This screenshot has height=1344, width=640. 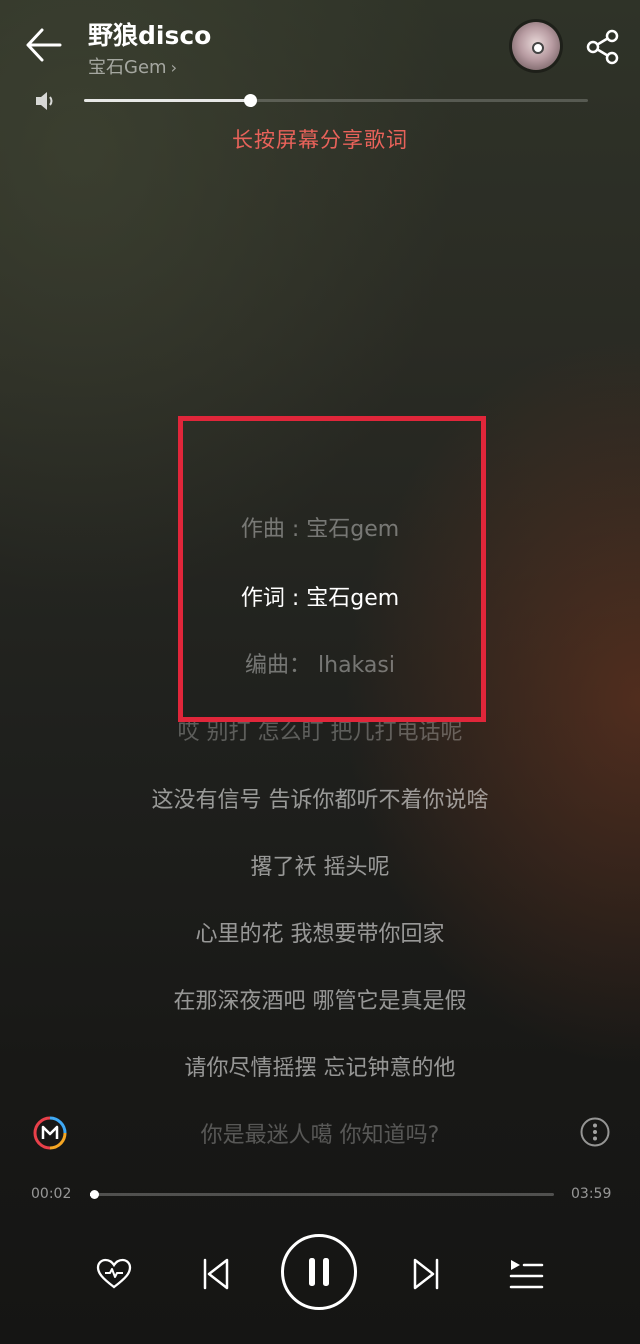 What do you see at coordinates (251, 100) in the screenshot?
I see `volume-knob` at bounding box center [251, 100].